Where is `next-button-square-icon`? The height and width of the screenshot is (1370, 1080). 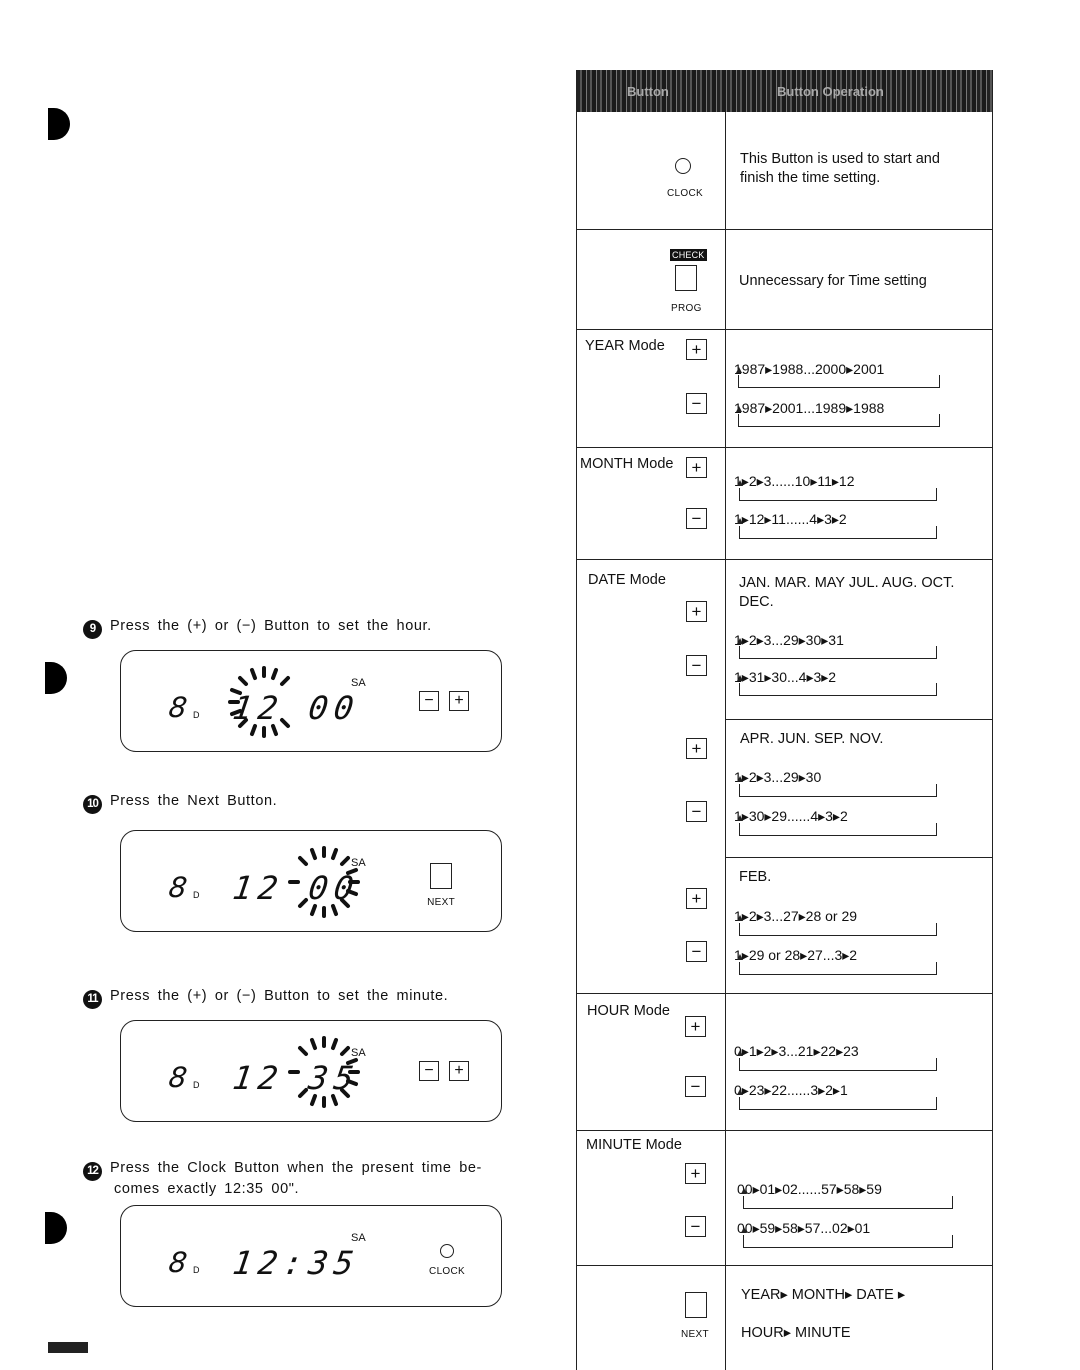
next-button-square-icon is located at coordinates (441, 876).